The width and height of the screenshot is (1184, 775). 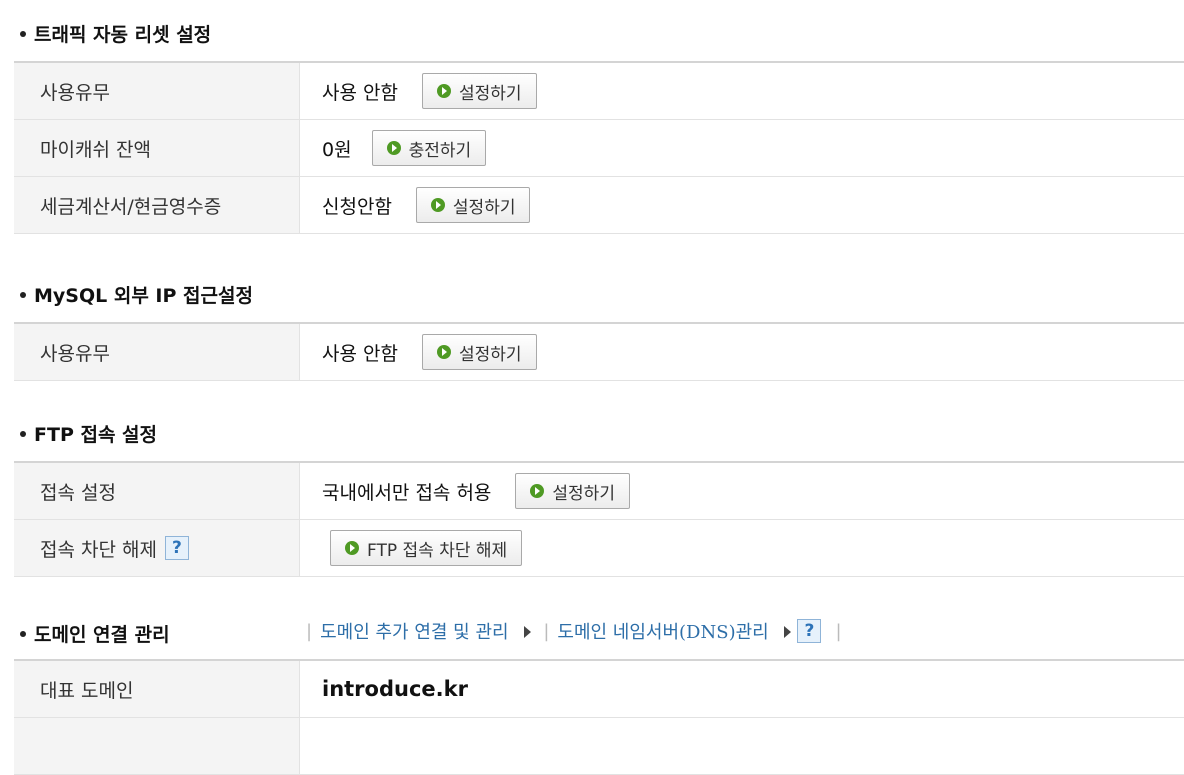 I want to click on ftp-access-settings-button: 설정하기, so click(x=572, y=491).